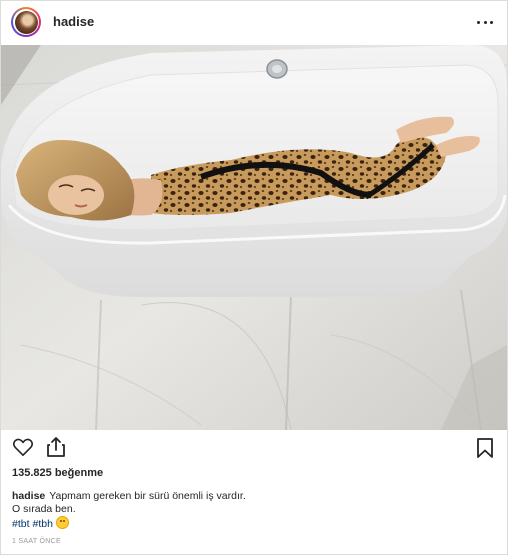 The width and height of the screenshot is (508, 555). I want to click on caption-username: hadise, so click(28, 496).